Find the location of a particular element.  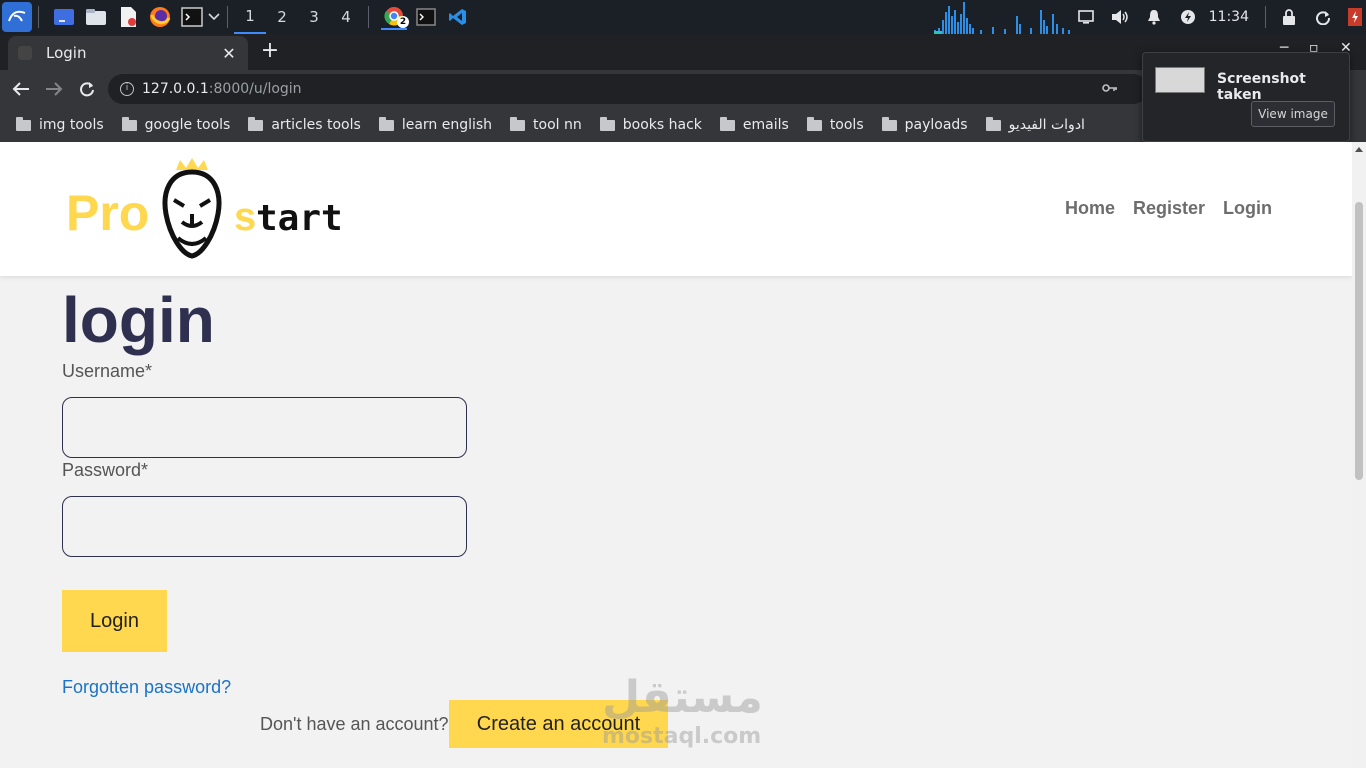

nav-login-link: Login is located at coordinates (1247, 208).